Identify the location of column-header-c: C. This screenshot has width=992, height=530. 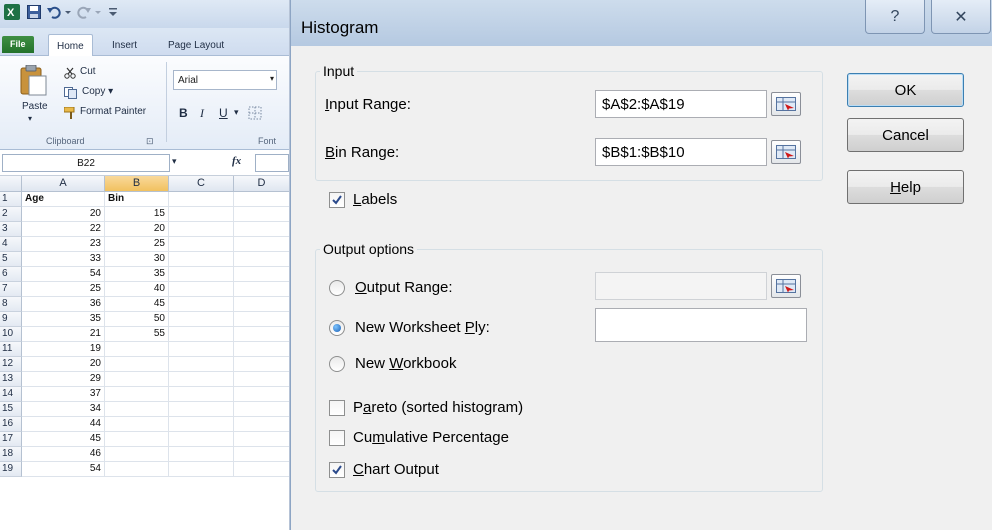
(201, 184).